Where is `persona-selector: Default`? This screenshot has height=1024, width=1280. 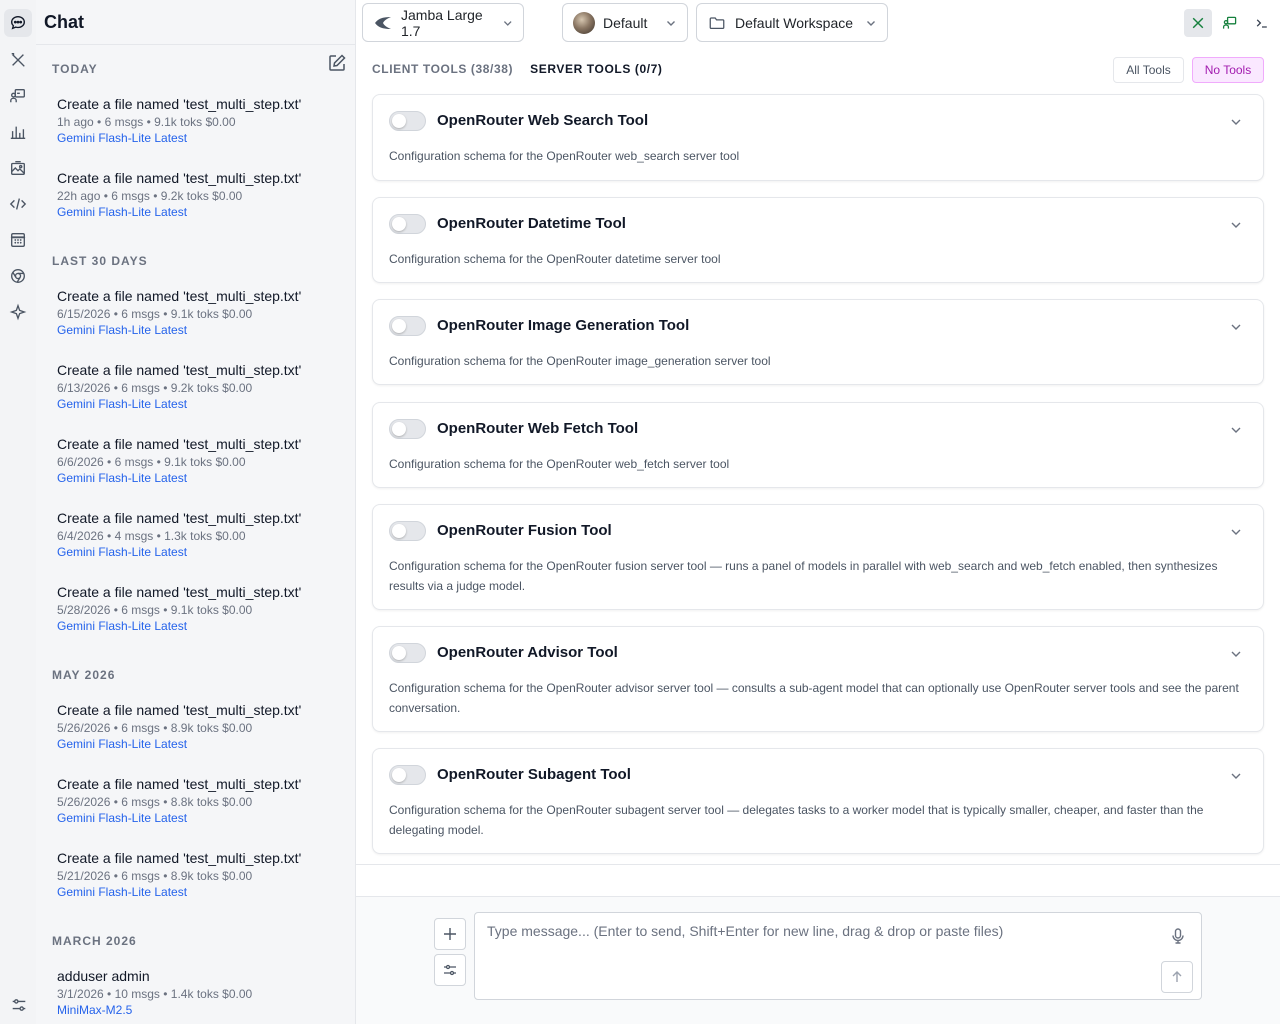 persona-selector: Default is located at coordinates (625, 22).